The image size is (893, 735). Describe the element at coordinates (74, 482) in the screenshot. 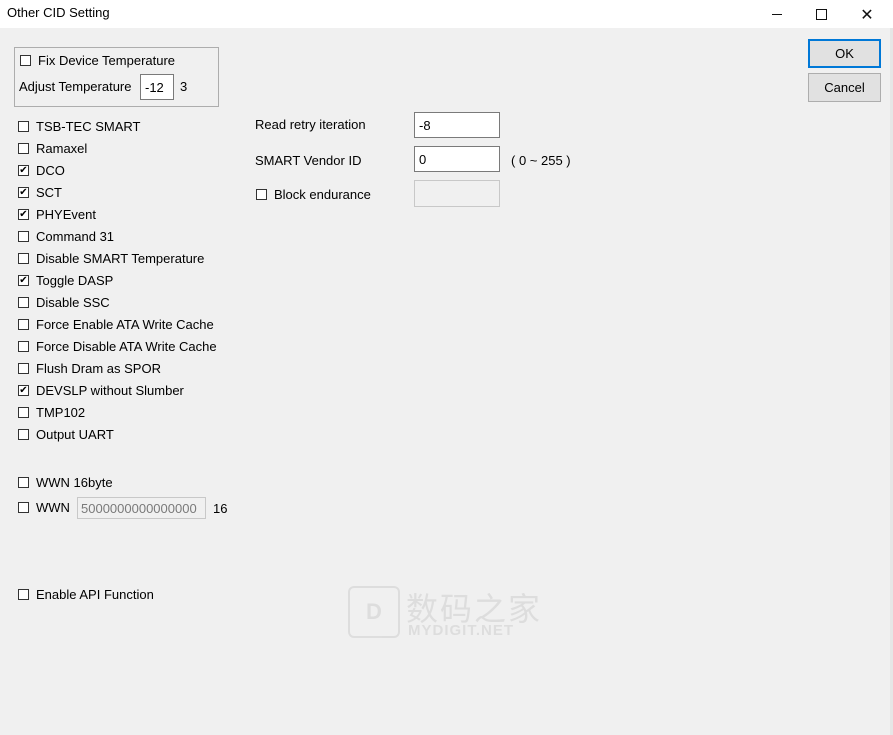

I see `wwn-16byte-label: WWN 16byte` at that location.